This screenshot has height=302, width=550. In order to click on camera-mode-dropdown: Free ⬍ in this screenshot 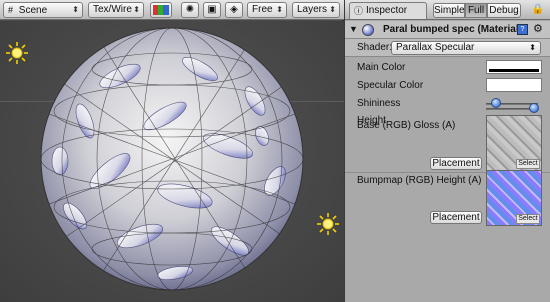, I will do `click(267, 10)`.